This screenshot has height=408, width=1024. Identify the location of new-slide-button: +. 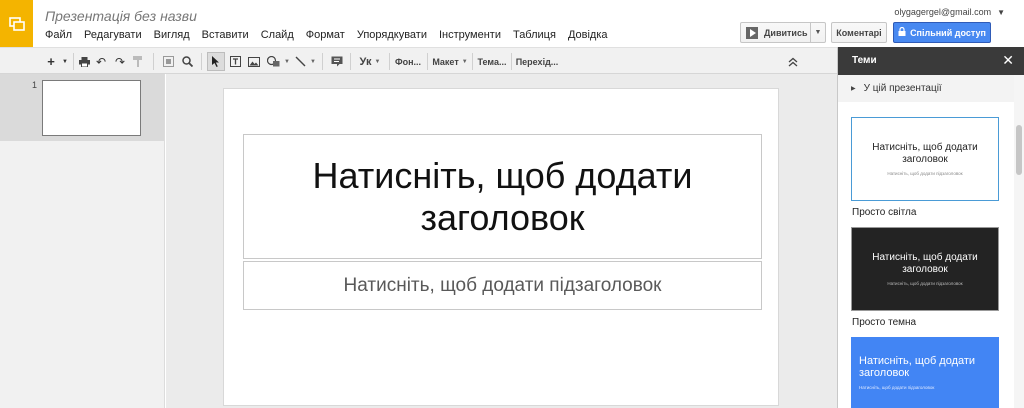
(51, 61).